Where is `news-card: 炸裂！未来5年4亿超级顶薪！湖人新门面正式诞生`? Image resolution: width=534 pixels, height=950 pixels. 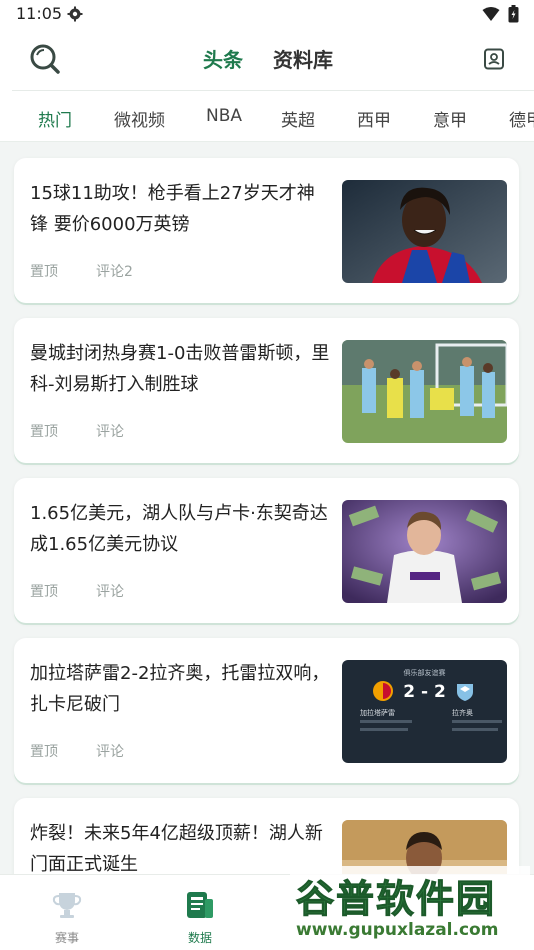
news-card: 炸裂！未来5年4亿超级顶薪！湖人新门面正式诞生 is located at coordinates (266, 836).